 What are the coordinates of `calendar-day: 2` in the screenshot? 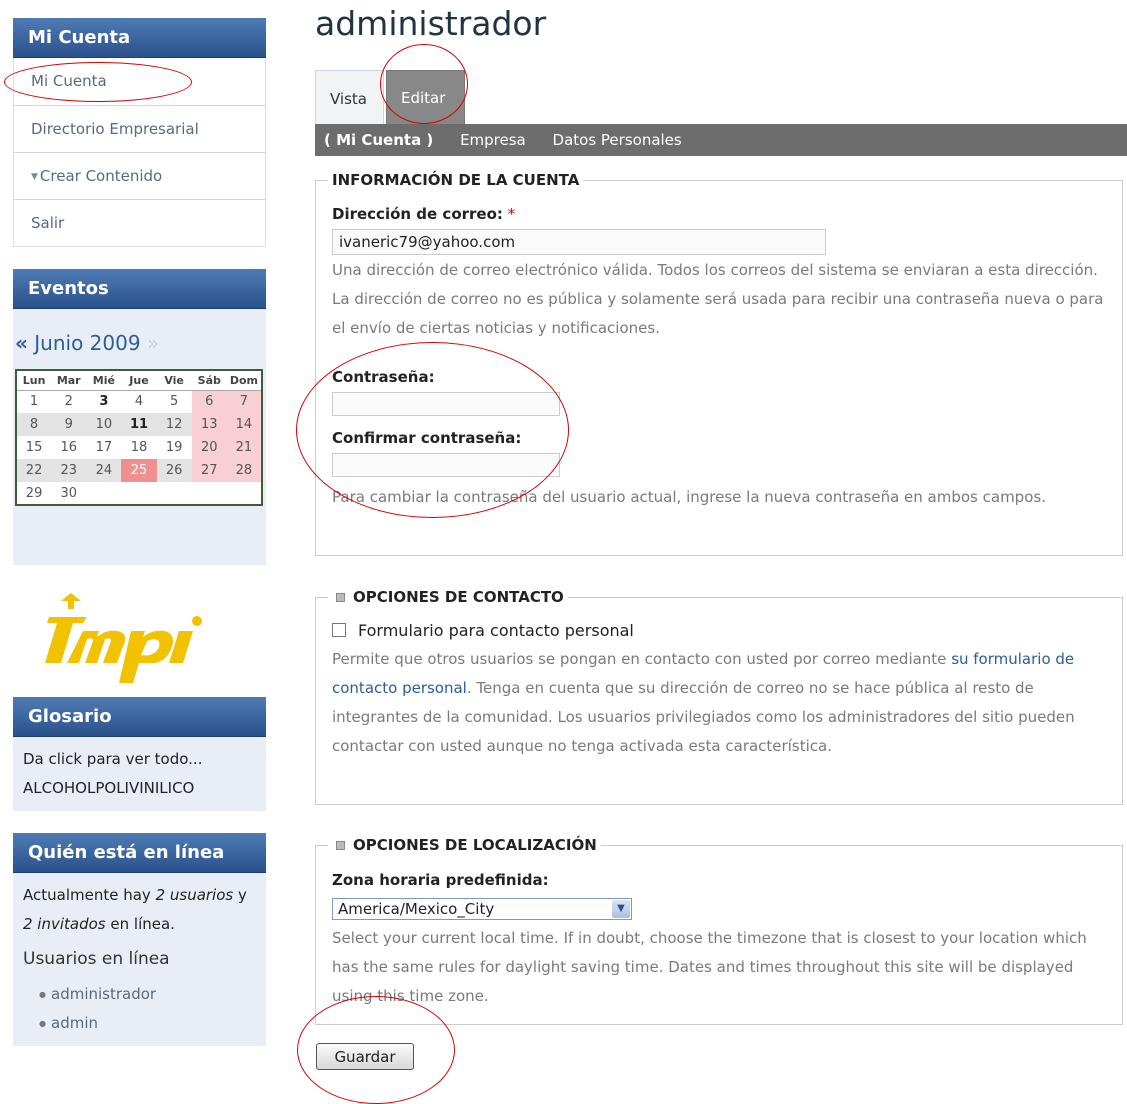 It's located at (68, 401).